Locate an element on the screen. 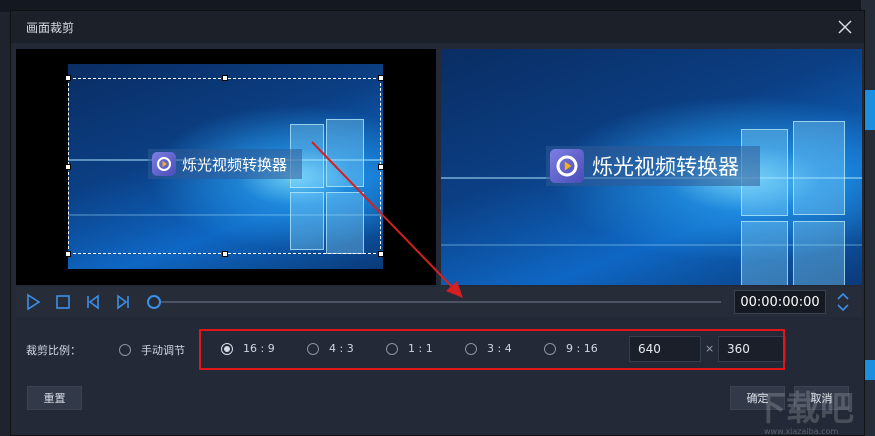 This screenshot has width=875, height=436. crop-handle-top is located at coordinates (225, 78).